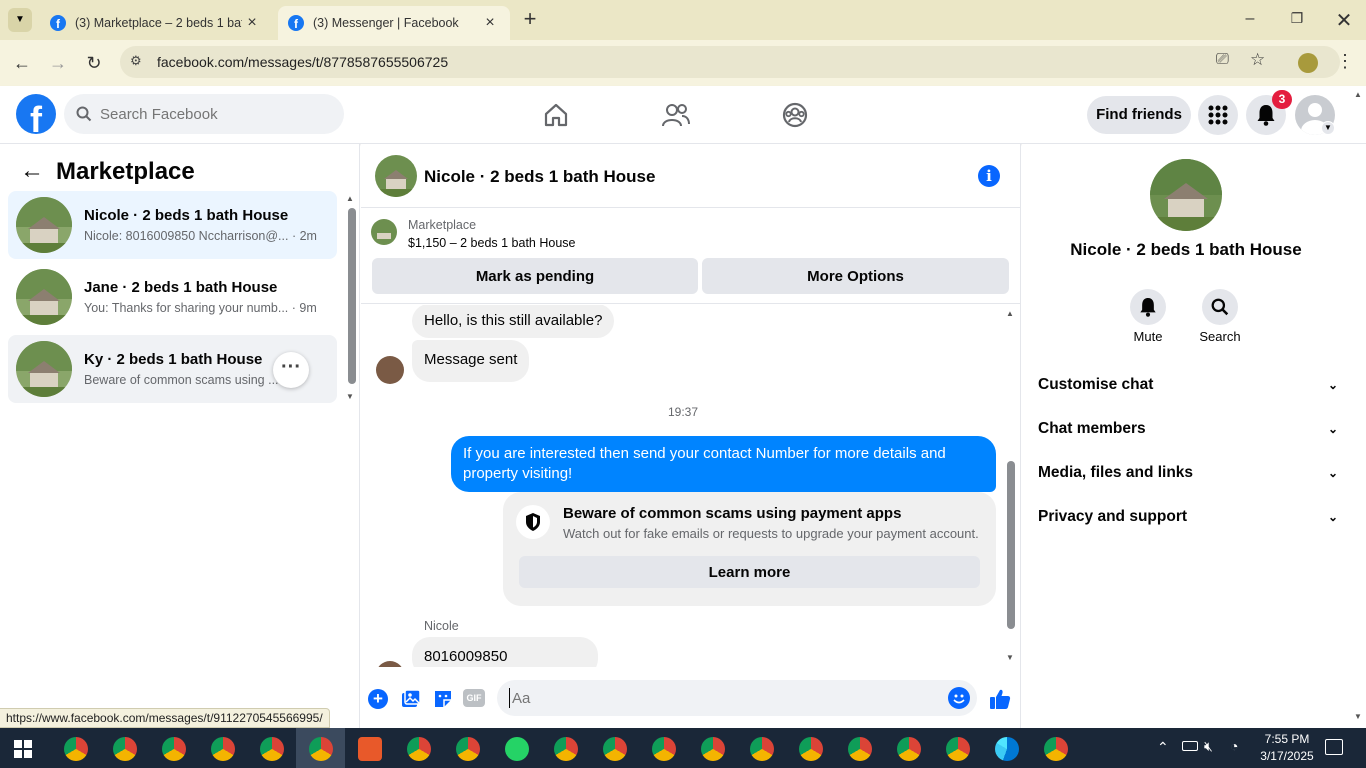 The height and width of the screenshot is (768, 1366). I want to click on photo-icon, so click(411, 699).